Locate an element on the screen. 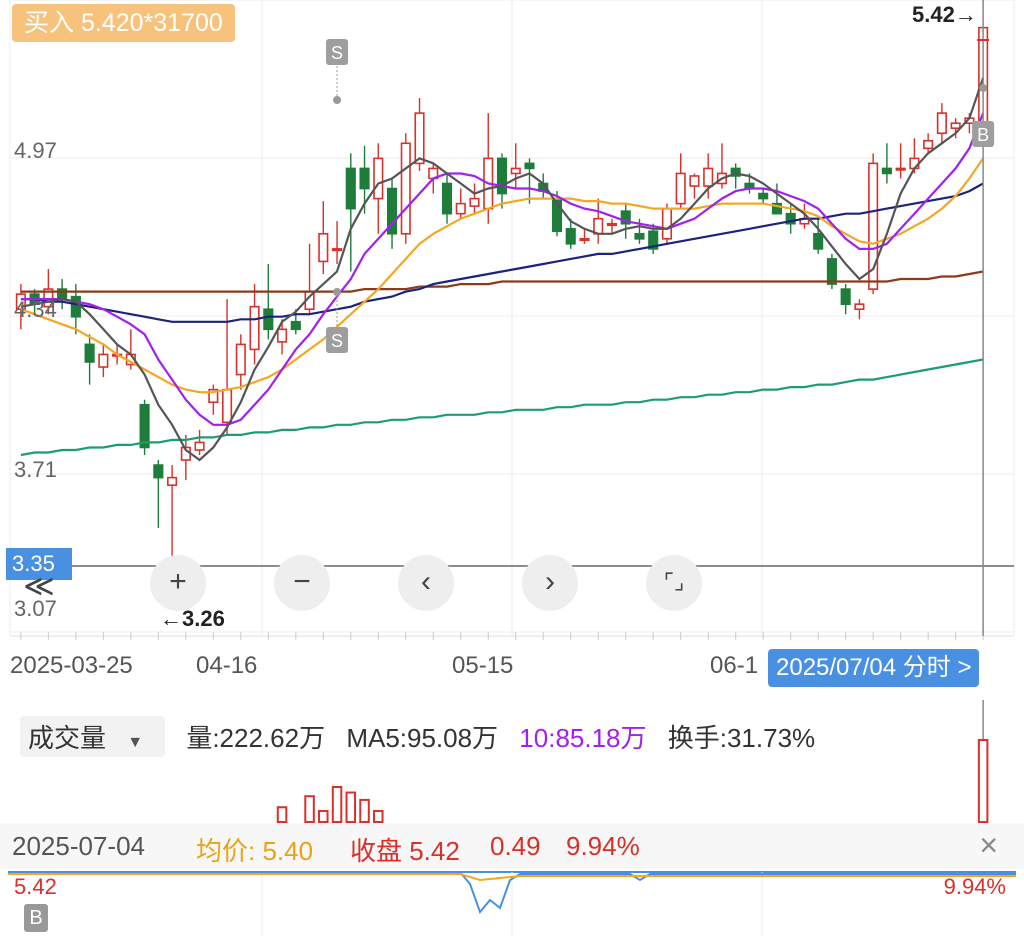 This screenshot has width=1024, height=936. ma120-line is located at coordinates (502, 281).